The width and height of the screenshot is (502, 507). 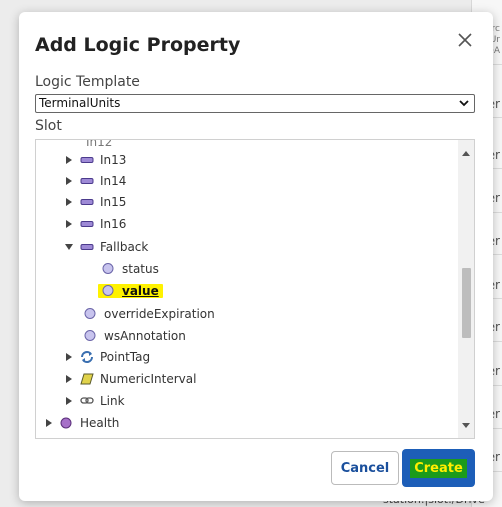 I want to click on slot-label: Slot, so click(x=48, y=126).